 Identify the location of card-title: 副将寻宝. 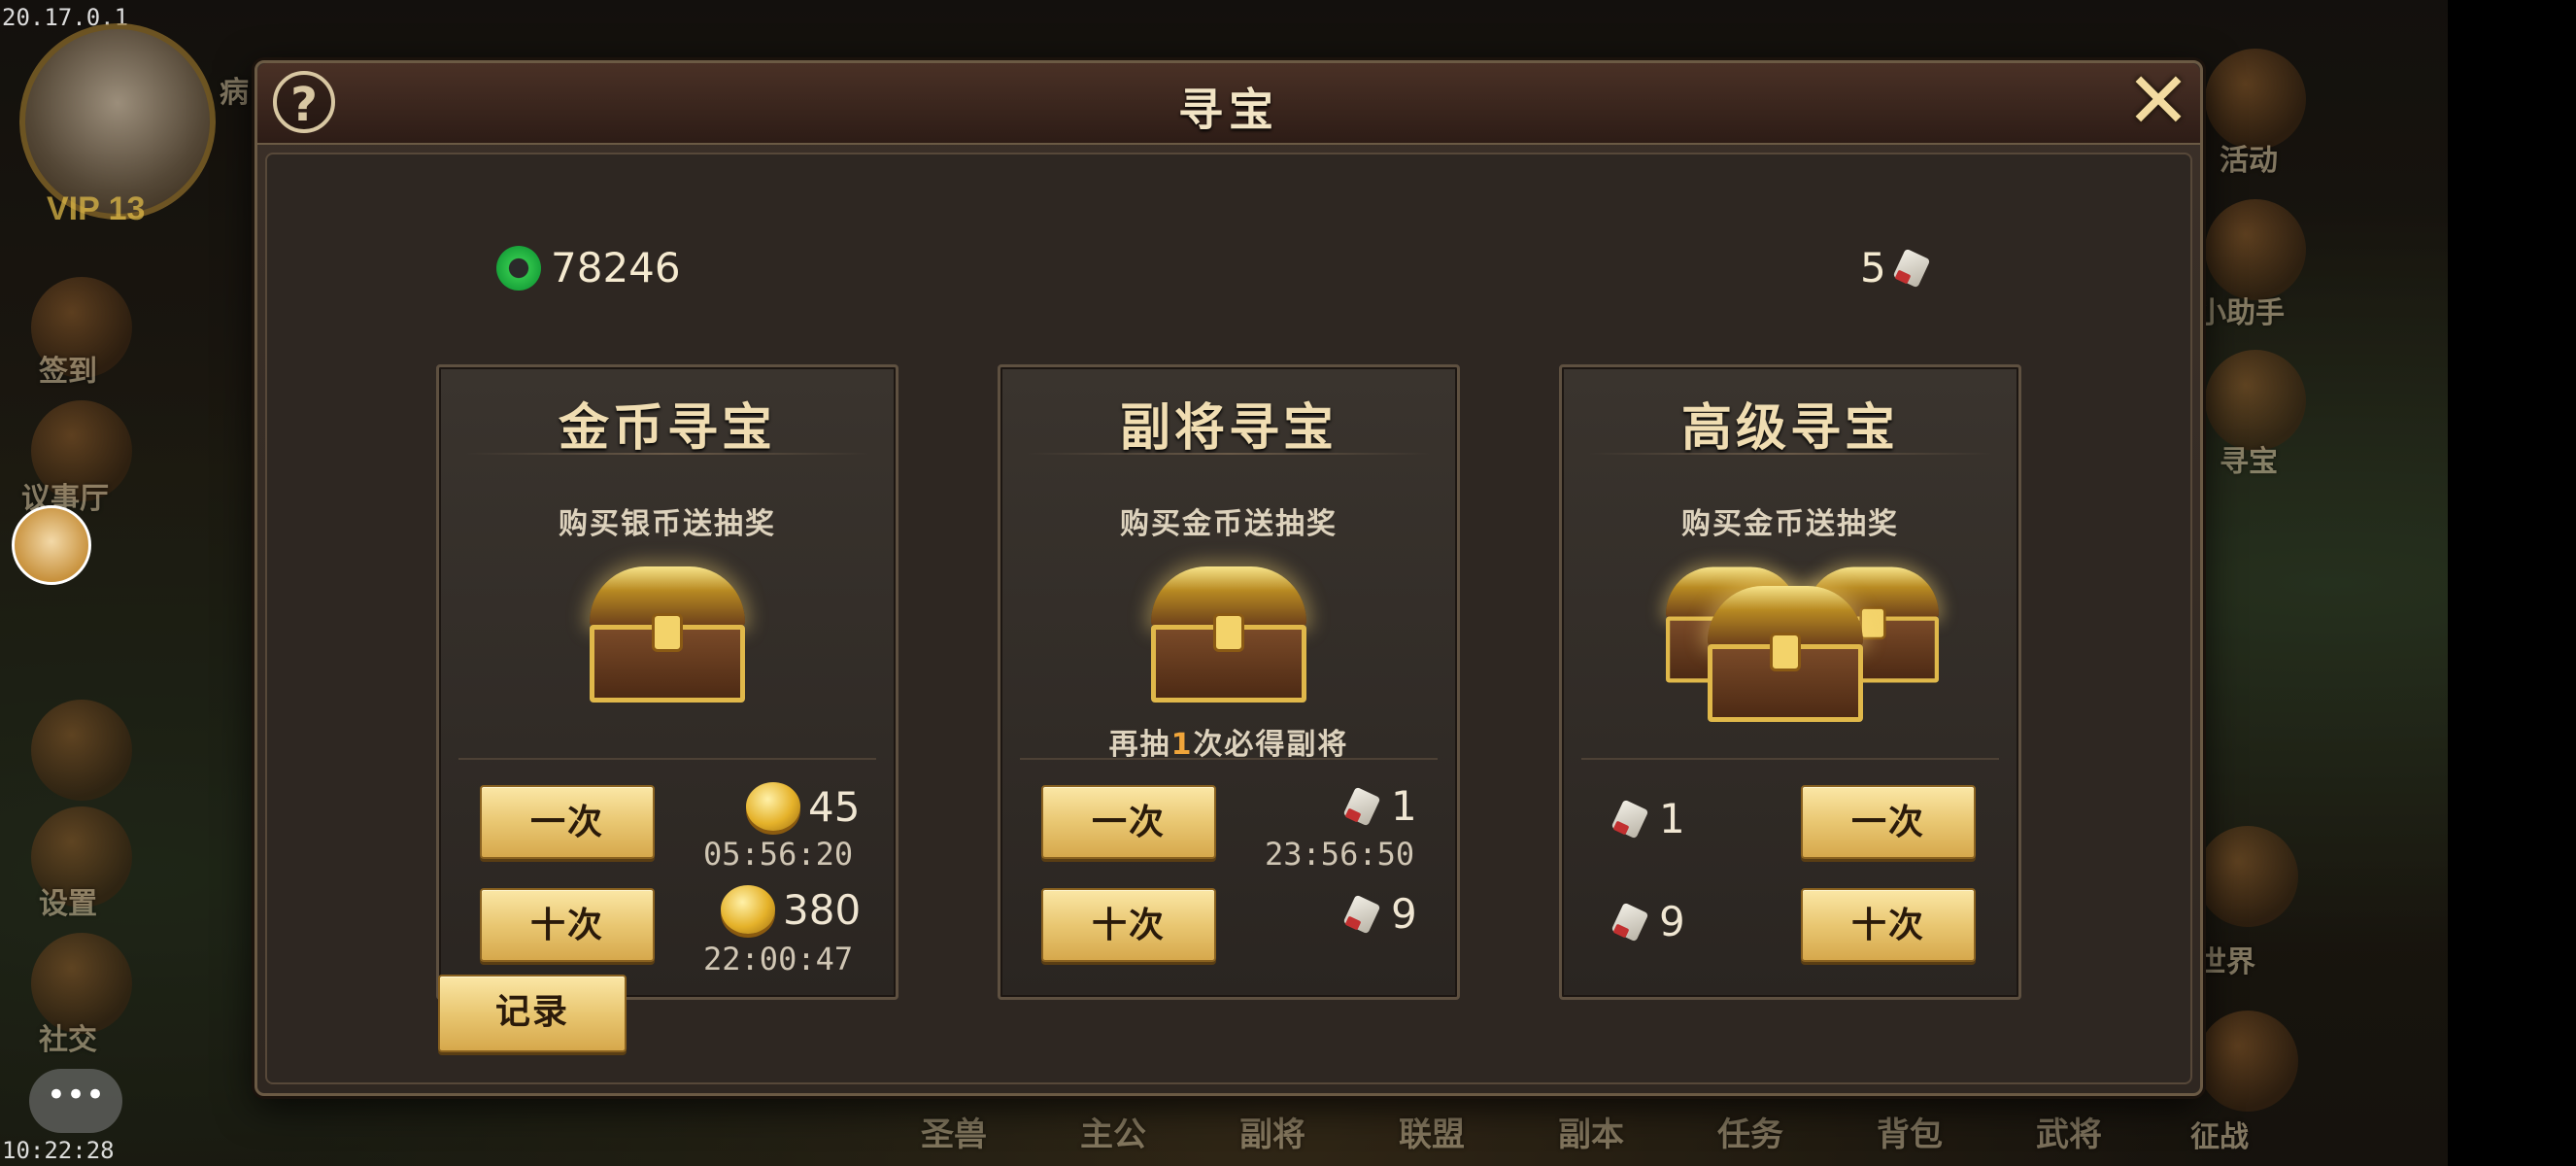
(1228, 428).